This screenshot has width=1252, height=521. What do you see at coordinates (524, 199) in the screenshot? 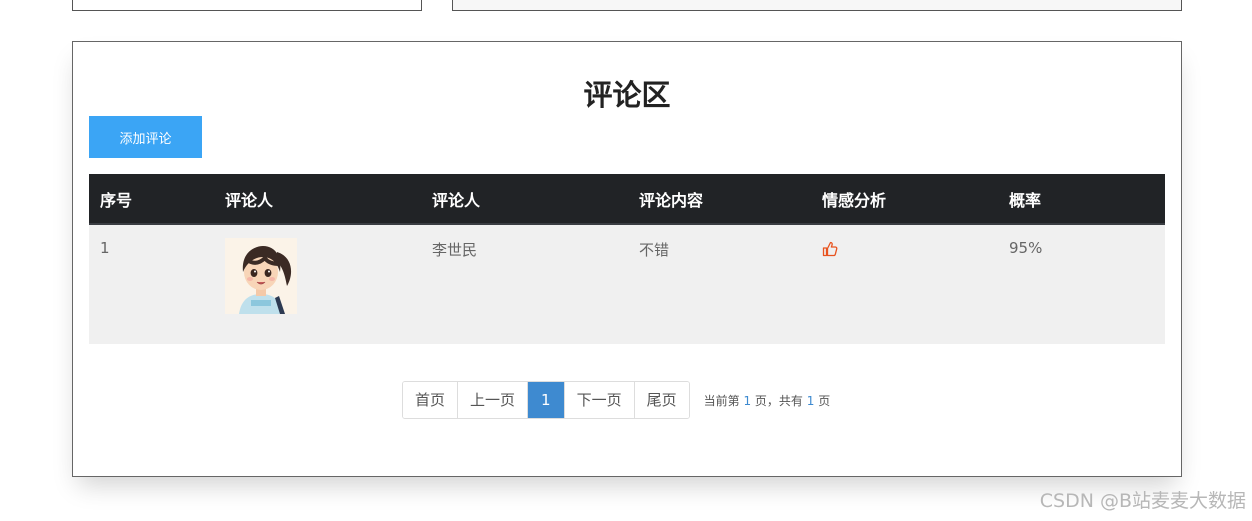
I see `column-header-commenter: 评论人` at bounding box center [524, 199].